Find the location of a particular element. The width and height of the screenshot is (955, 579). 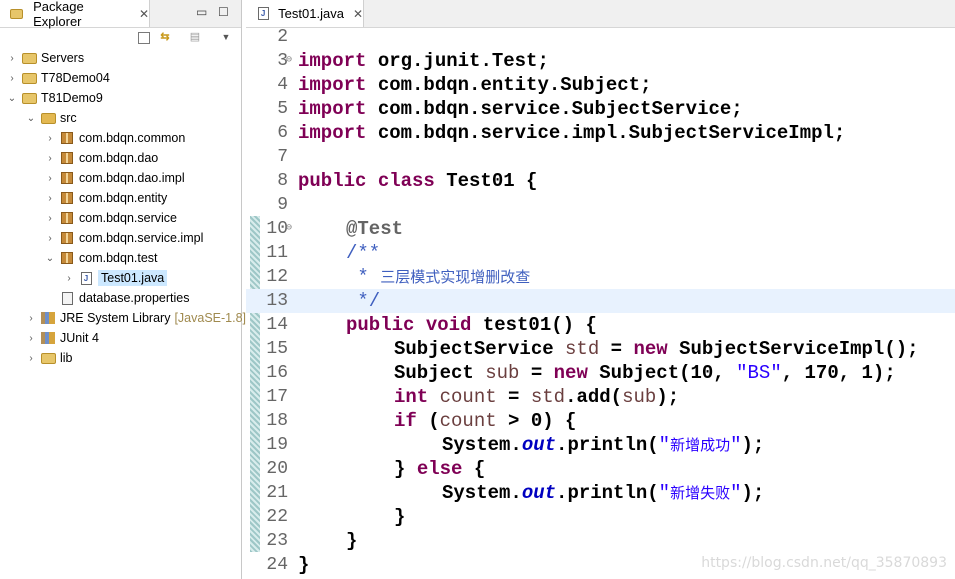

package-explorer-tabbar: Package Explorer ✕ ▭ ☐ is located at coordinates (120, 14).